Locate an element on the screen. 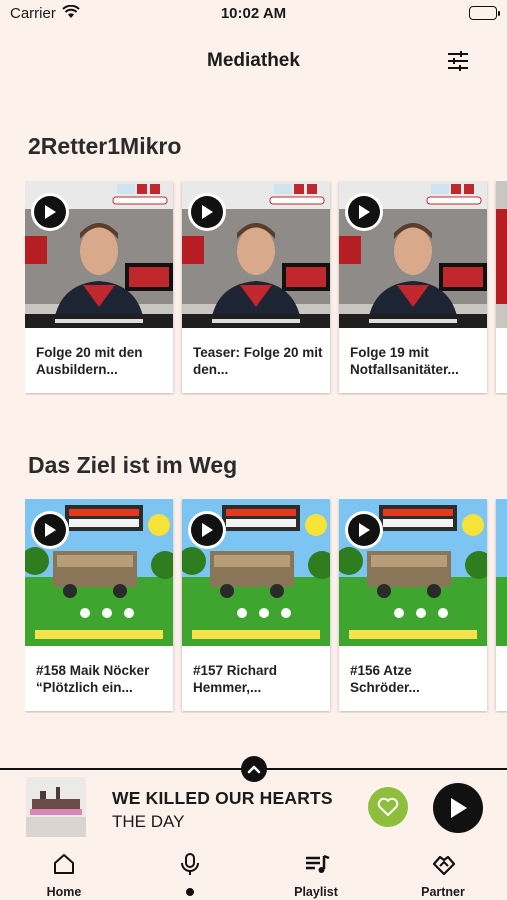 This screenshot has height=900, width=507. active-tab-indicator is located at coordinates (190, 892).